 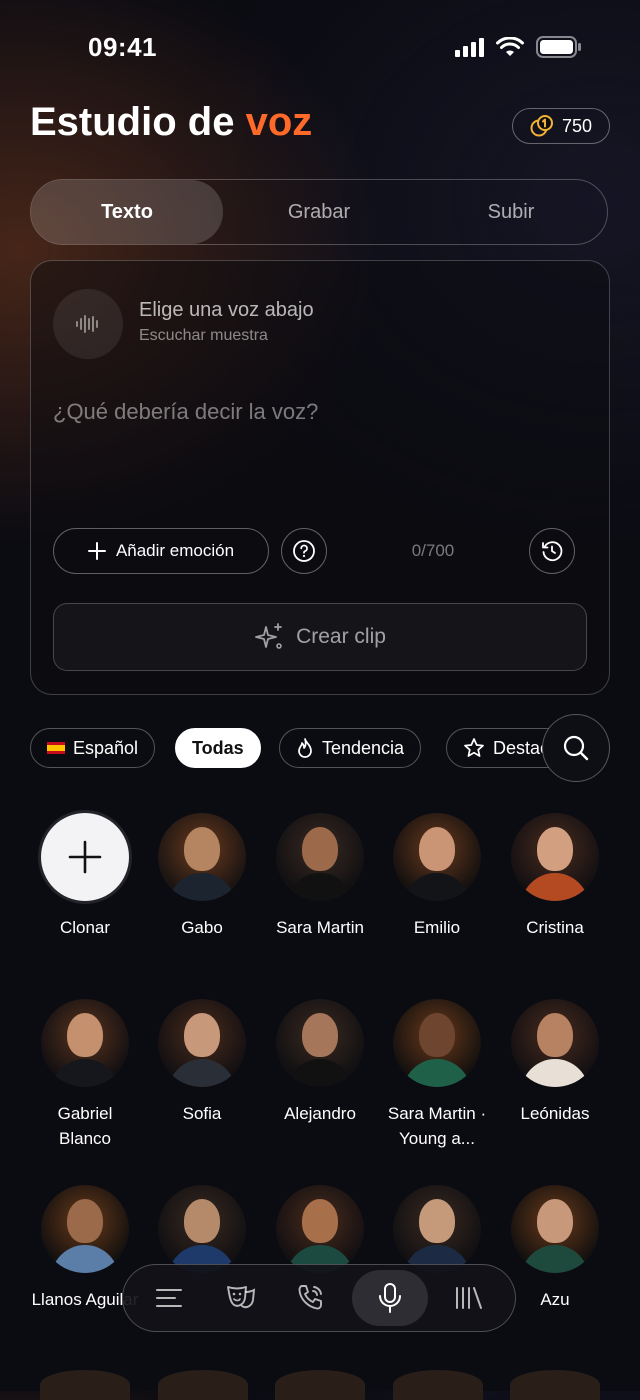 I want to click on tab-subir: Subir, so click(x=511, y=212).